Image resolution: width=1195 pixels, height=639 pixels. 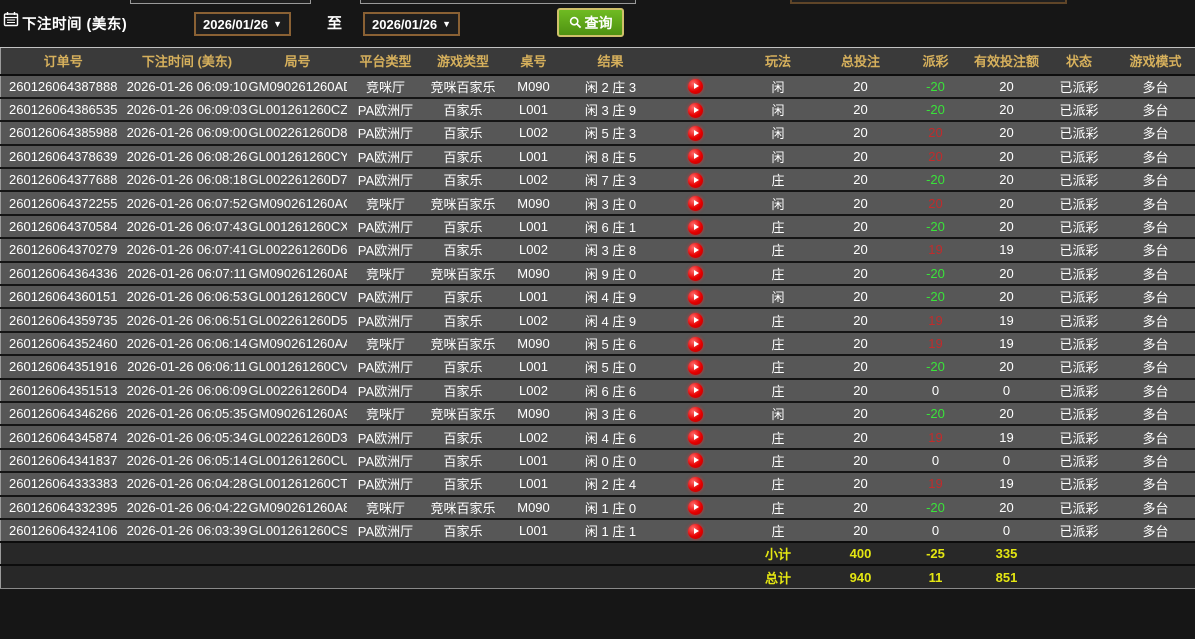 What do you see at coordinates (63, 202) in the screenshot?
I see `order-number: 260126064372255` at bounding box center [63, 202].